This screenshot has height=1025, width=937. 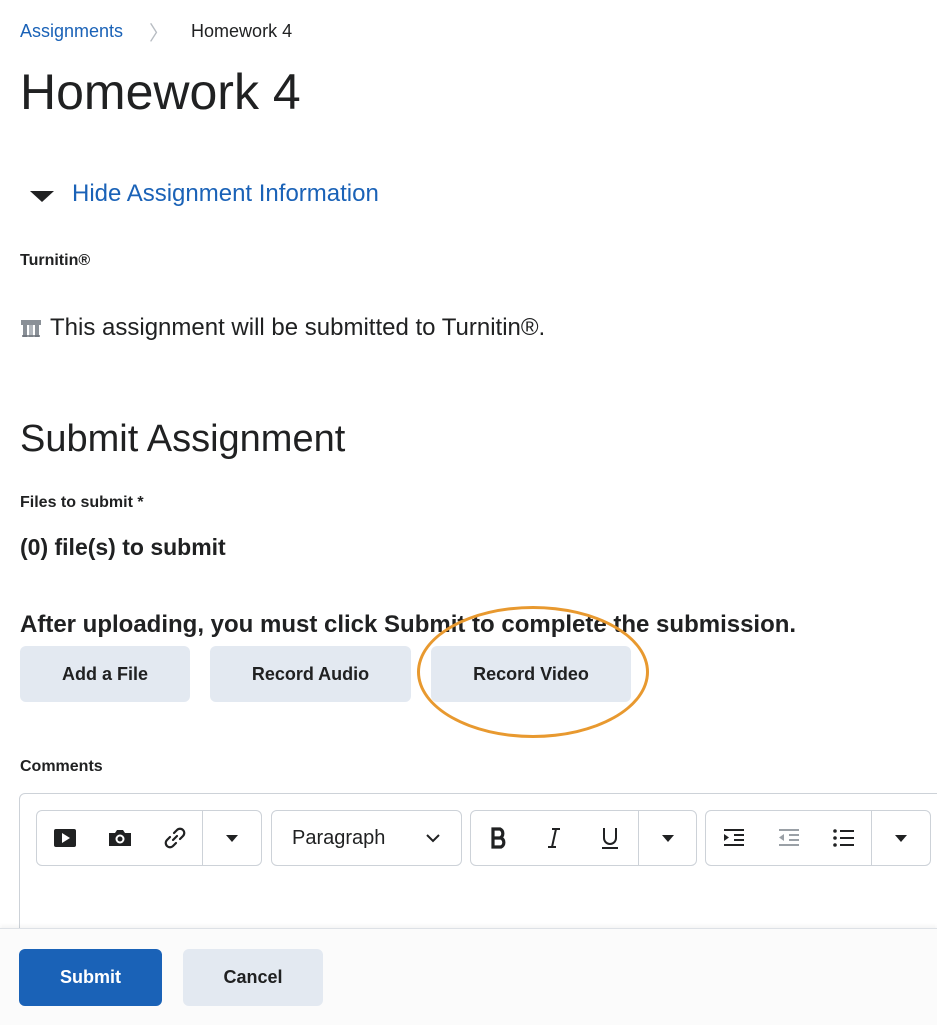 I want to click on files-to-submit-label: Files to submit *, so click(x=82, y=503).